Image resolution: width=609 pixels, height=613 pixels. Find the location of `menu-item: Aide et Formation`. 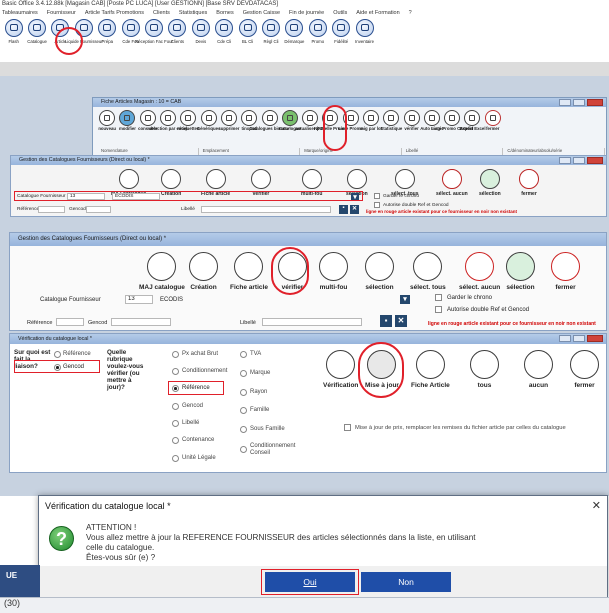

menu-item: Aide et Formation is located at coordinates (377, 14).